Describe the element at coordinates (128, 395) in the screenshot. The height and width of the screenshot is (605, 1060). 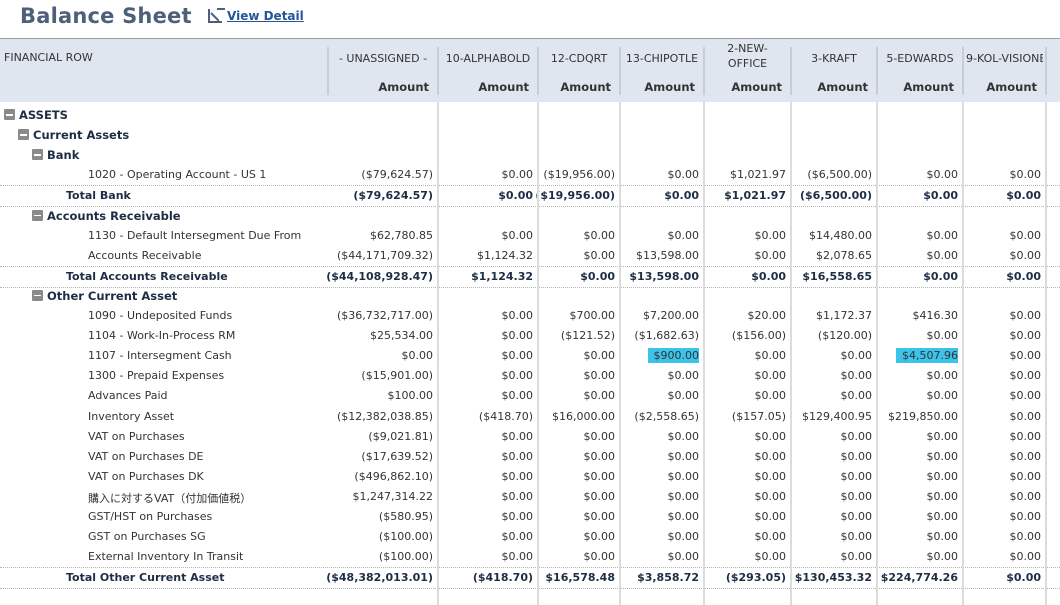
I see `row-label-text: Advances Paid` at that location.